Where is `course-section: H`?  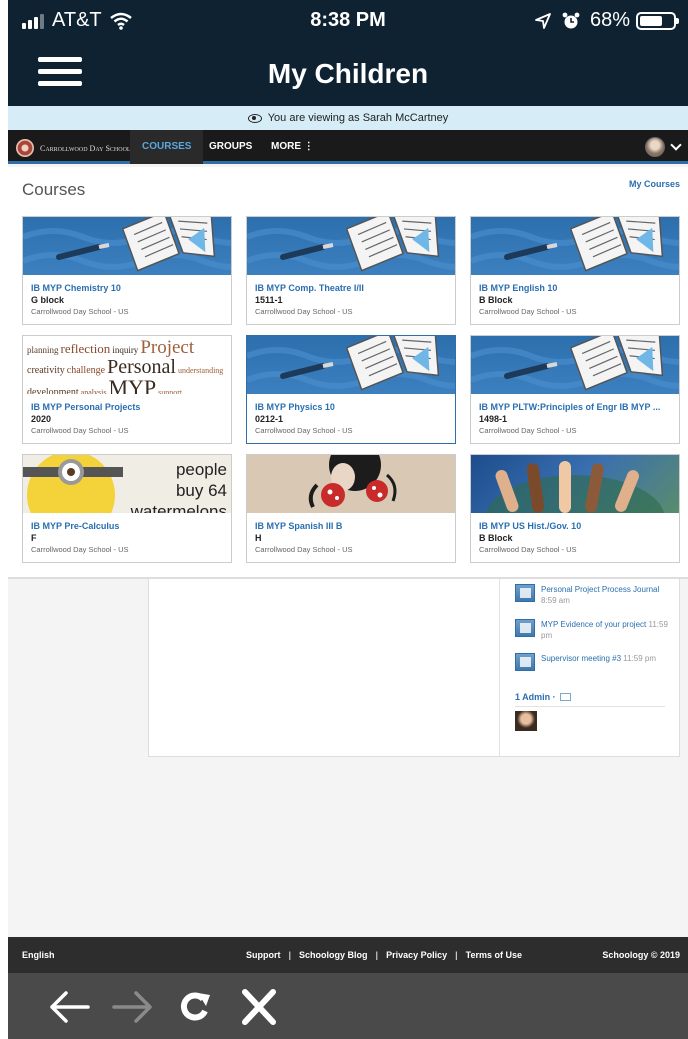 course-section: H is located at coordinates (258, 538).